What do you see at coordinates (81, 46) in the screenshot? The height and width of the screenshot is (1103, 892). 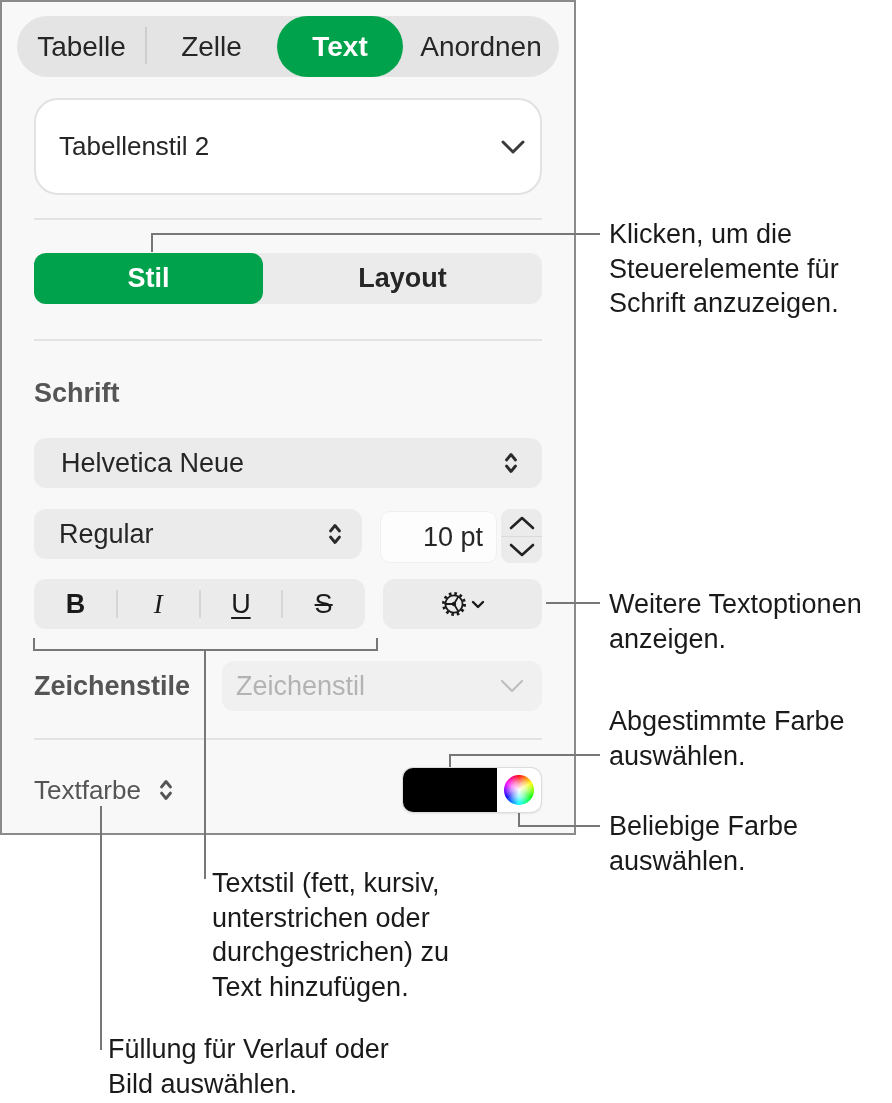 I see `tab: Tabelle` at bounding box center [81, 46].